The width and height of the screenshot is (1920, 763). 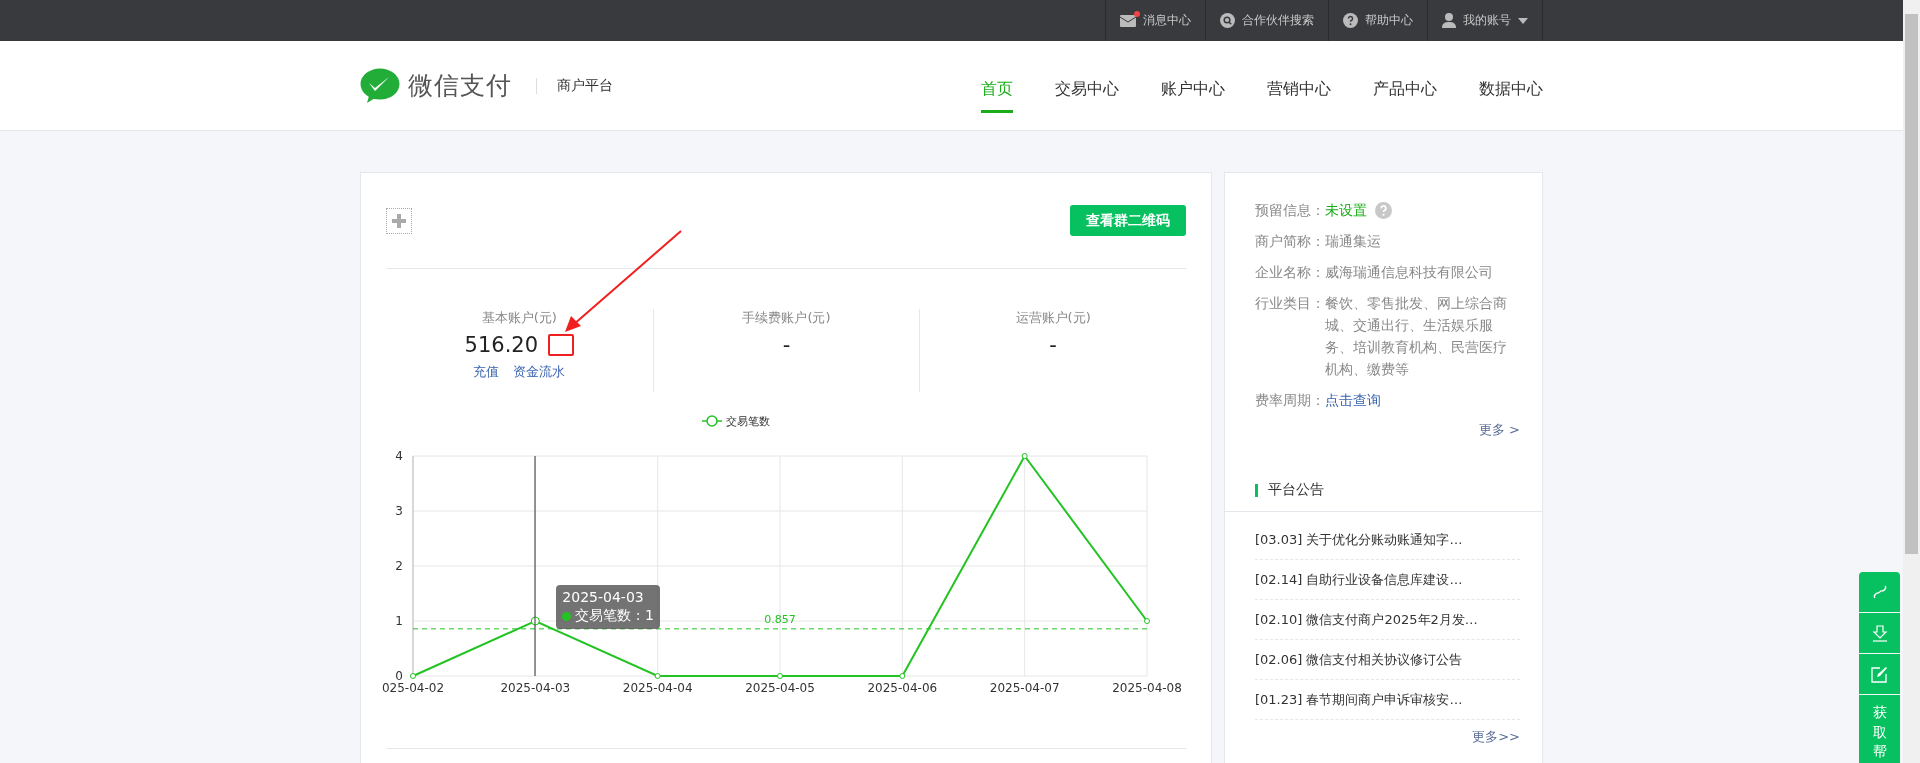 I want to click on y-axis-label: 2, so click(x=399, y=566).